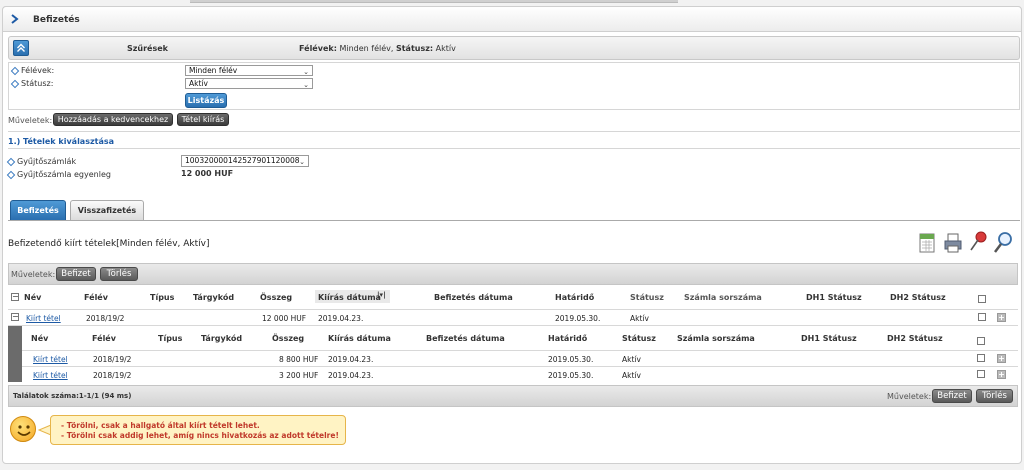  Describe the element at coordinates (56, 20) in the screenshot. I see `page-title: Befizetés` at that location.